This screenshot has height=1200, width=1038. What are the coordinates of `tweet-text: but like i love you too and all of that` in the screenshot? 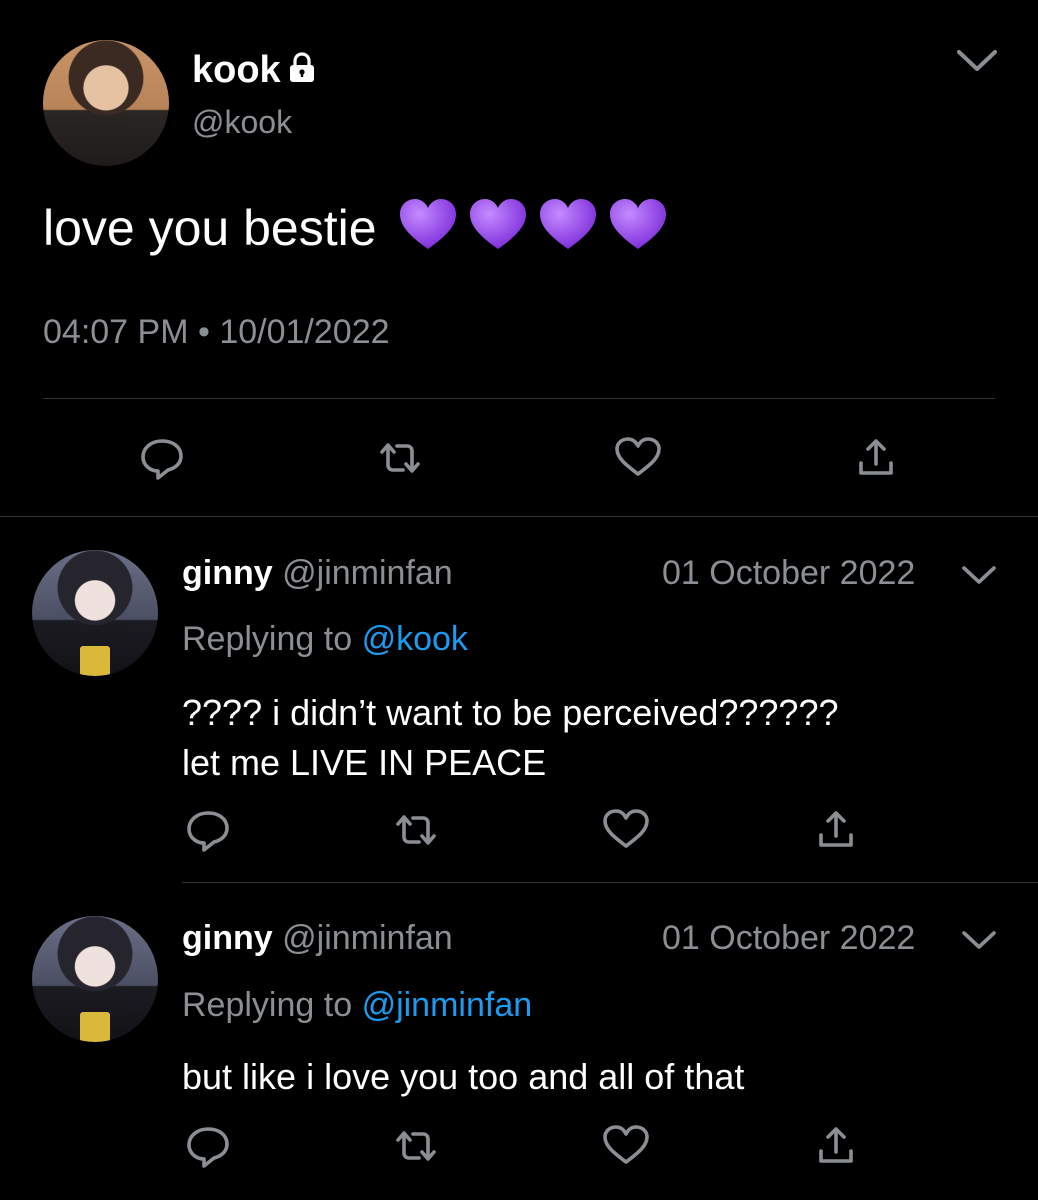 It's located at (463, 1077).